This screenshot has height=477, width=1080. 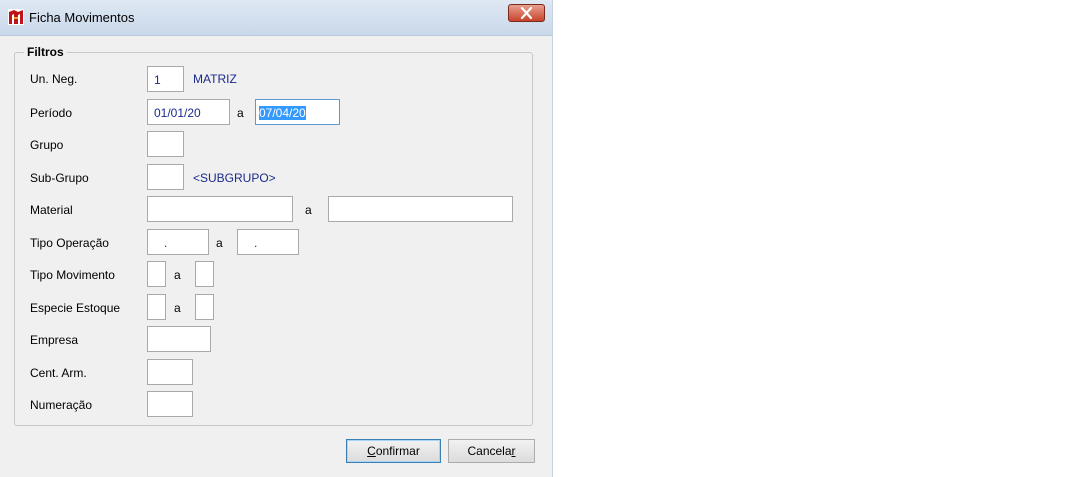 What do you see at coordinates (397, 451) in the screenshot?
I see `confirm-label: onfirmar` at bounding box center [397, 451].